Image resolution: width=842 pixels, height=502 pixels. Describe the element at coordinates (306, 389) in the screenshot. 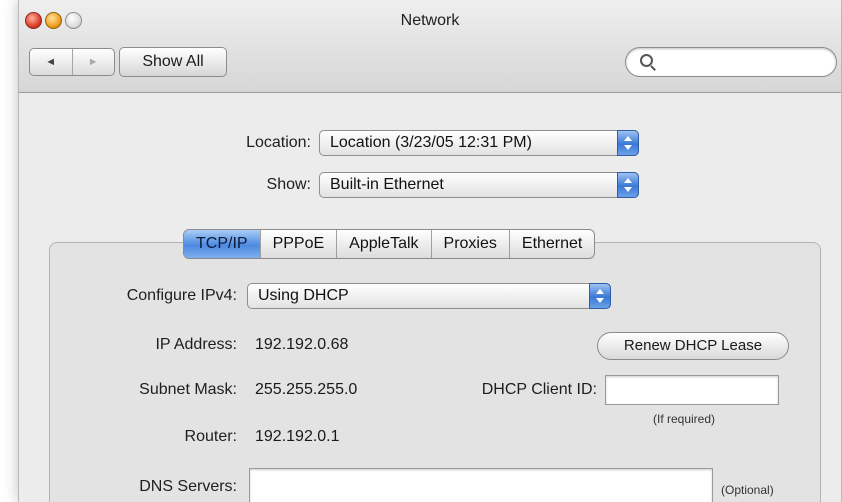

I see `subnet-mask-value: 255.255.255.0` at that location.